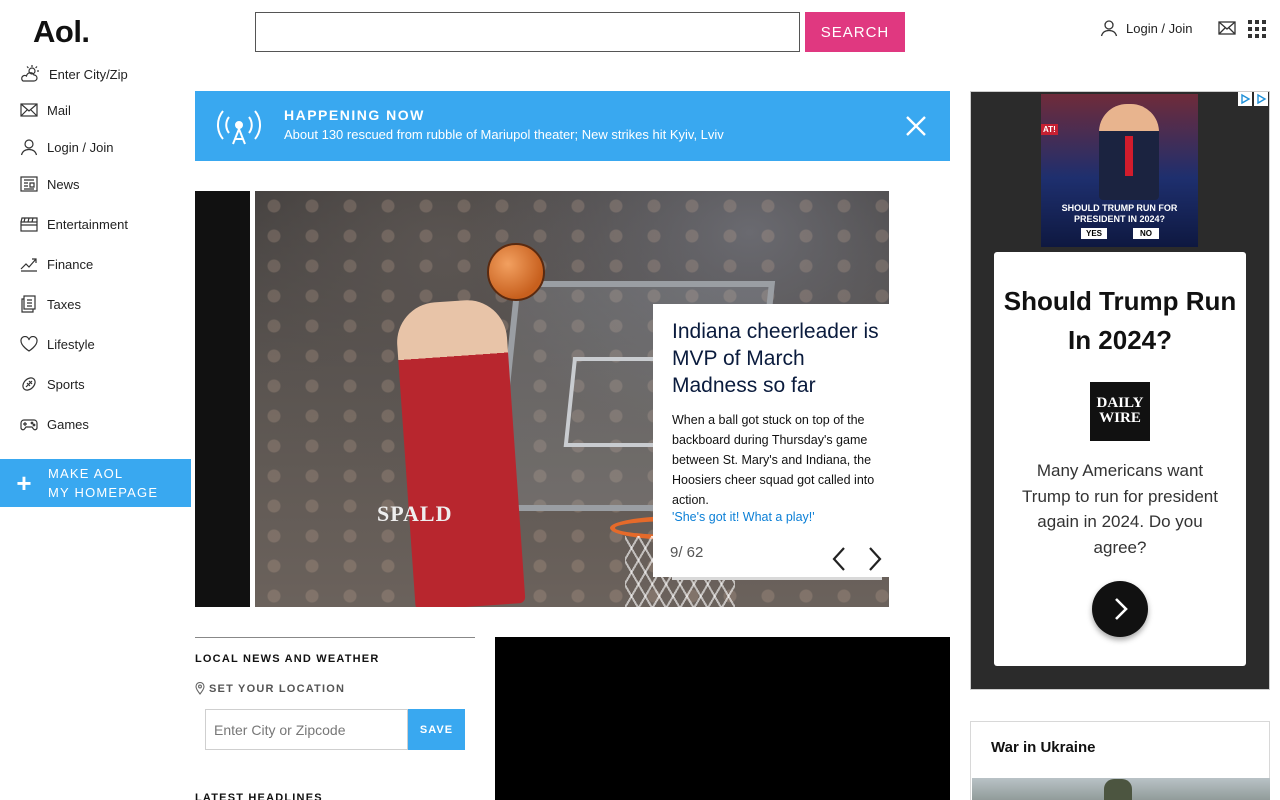 Image resolution: width=1280 pixels, height=800 pixels. What do you see at coordinates (460, 452) in the screenshot?
I see `cheerleader-figure` at bounding box center [460, 452].